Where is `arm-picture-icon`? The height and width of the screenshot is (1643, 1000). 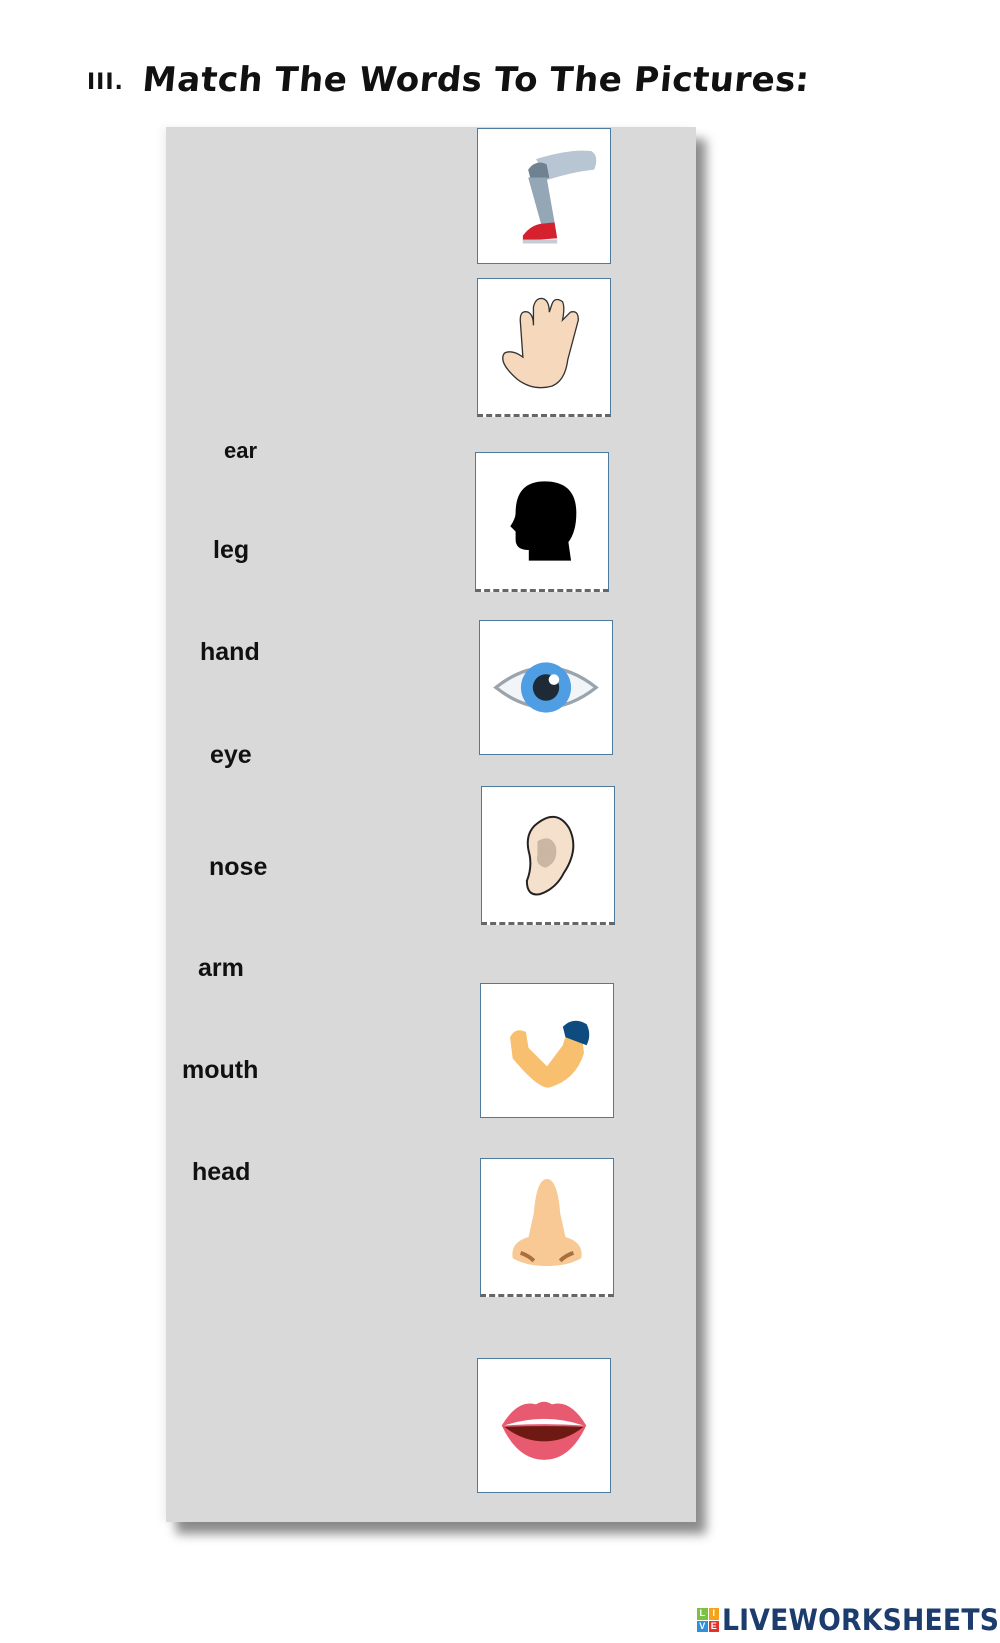
arm-picture-icon is located at coordinates (550, 1054).